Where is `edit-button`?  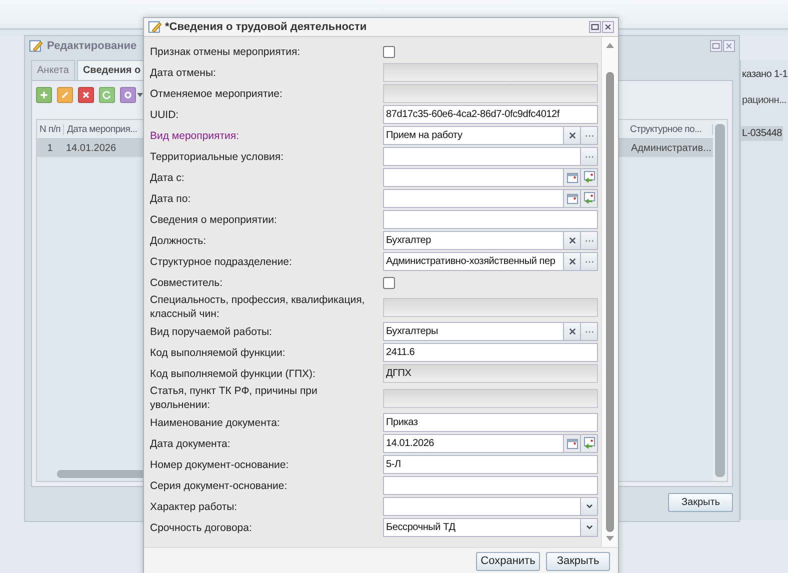 edit-button is located at coordinates (65, 95).